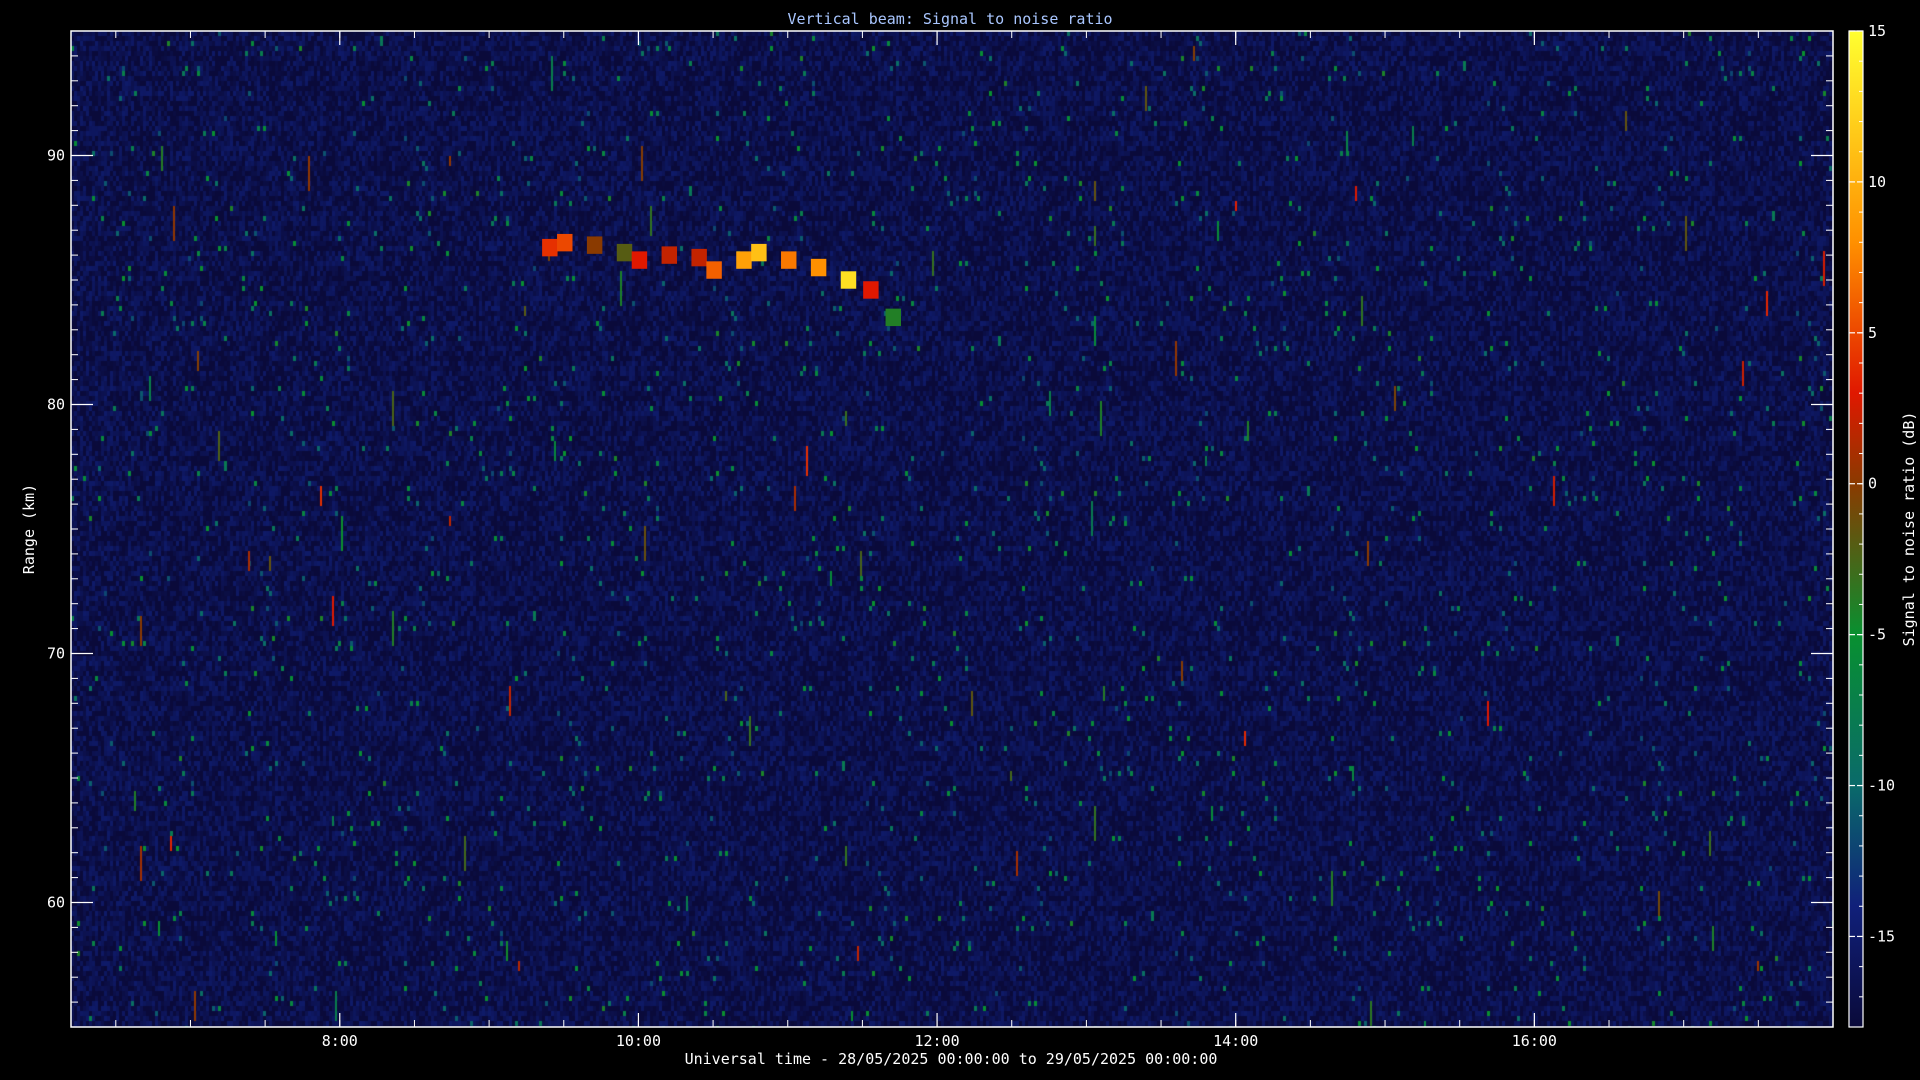 The height and width of the screenshot is (1080, 1920). I want to click on x-tick-label: 14:00, so click(1235, 1041).